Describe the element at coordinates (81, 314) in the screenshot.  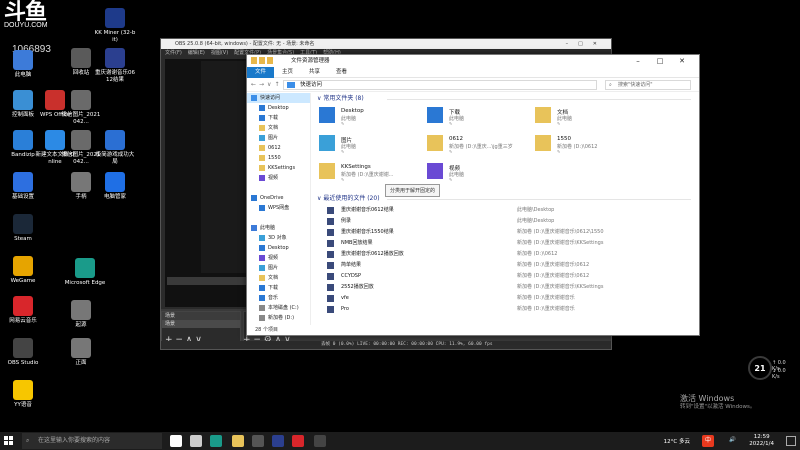
I see `desktop-icon: 起源` at that location.